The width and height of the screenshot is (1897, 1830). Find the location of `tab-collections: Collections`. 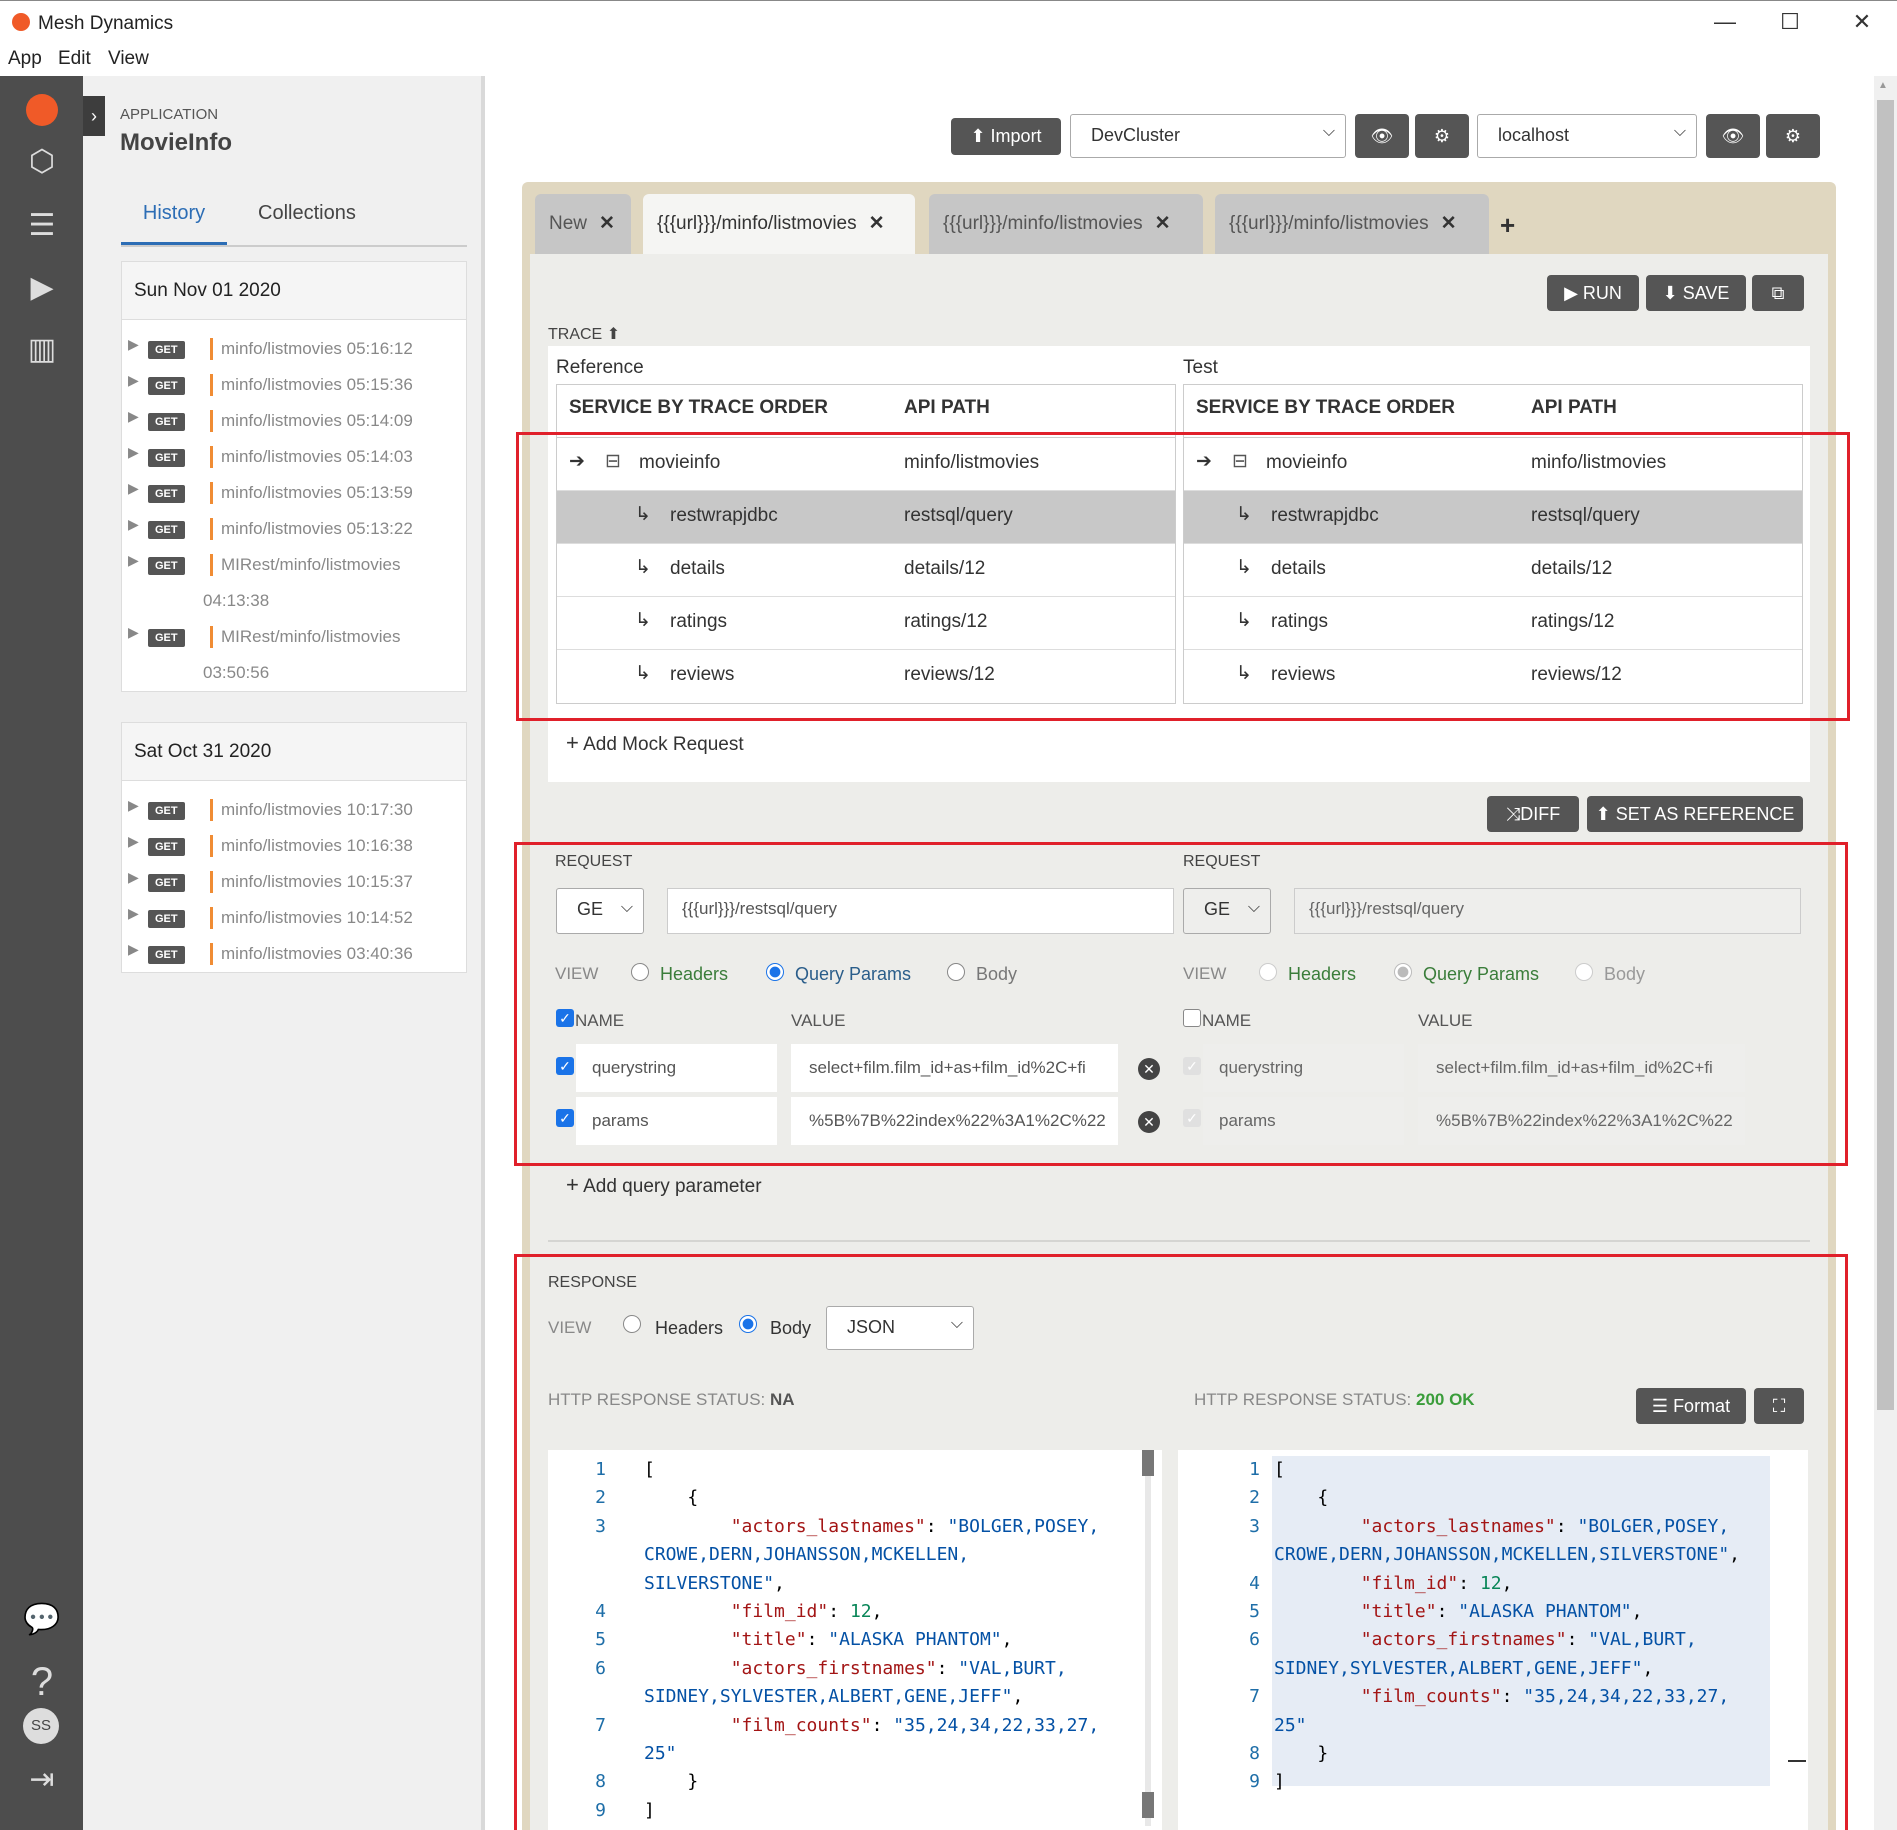

tab-collections: Collections is located at coordinates (307, 213).